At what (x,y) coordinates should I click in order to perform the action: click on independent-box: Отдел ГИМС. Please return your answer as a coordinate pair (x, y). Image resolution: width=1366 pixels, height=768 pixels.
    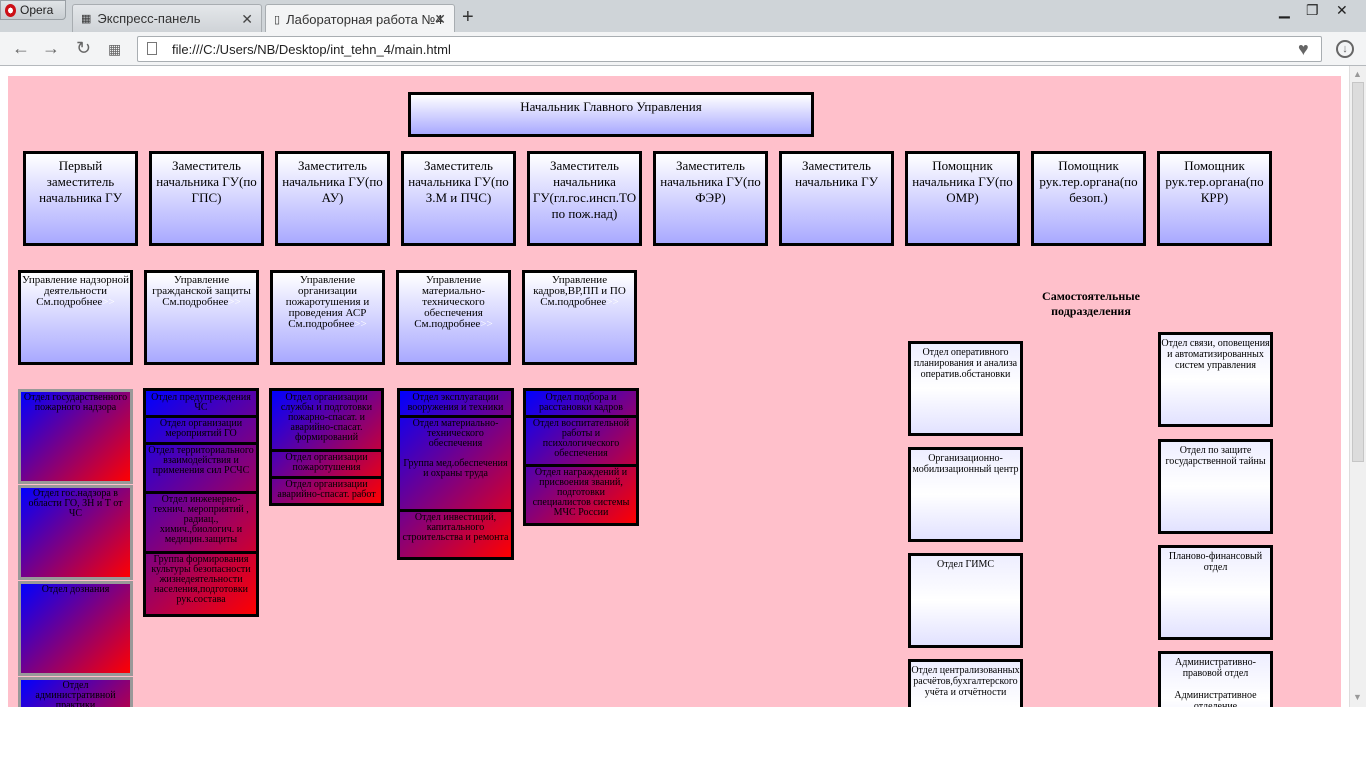
    Looking at the image, I should click on (965, 600).